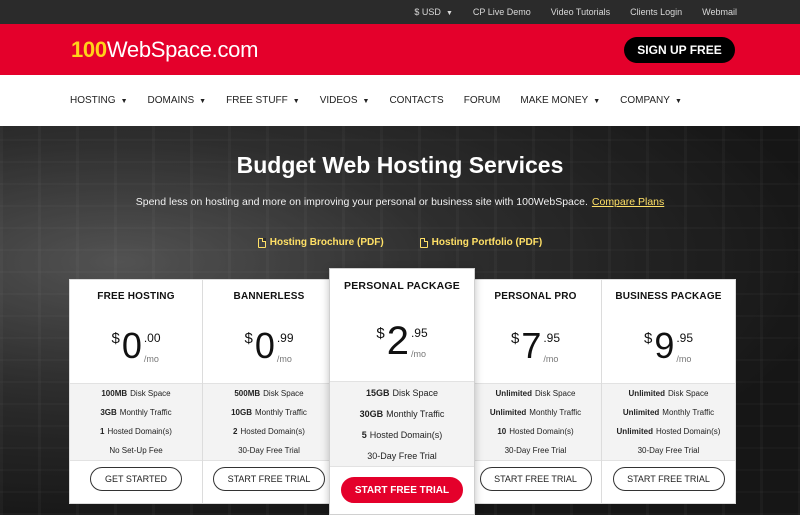 The width and height of the screenshot is (800, 515). What do you see at coordinates (427, 12) in the screenshot?
I see `currency-label: $ USD` at bounding box center [427, 12].